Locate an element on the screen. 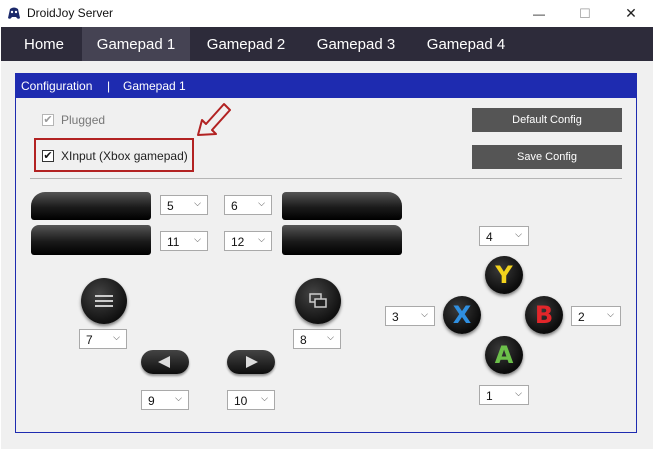  view-icon is located at coordinates (318, 300).